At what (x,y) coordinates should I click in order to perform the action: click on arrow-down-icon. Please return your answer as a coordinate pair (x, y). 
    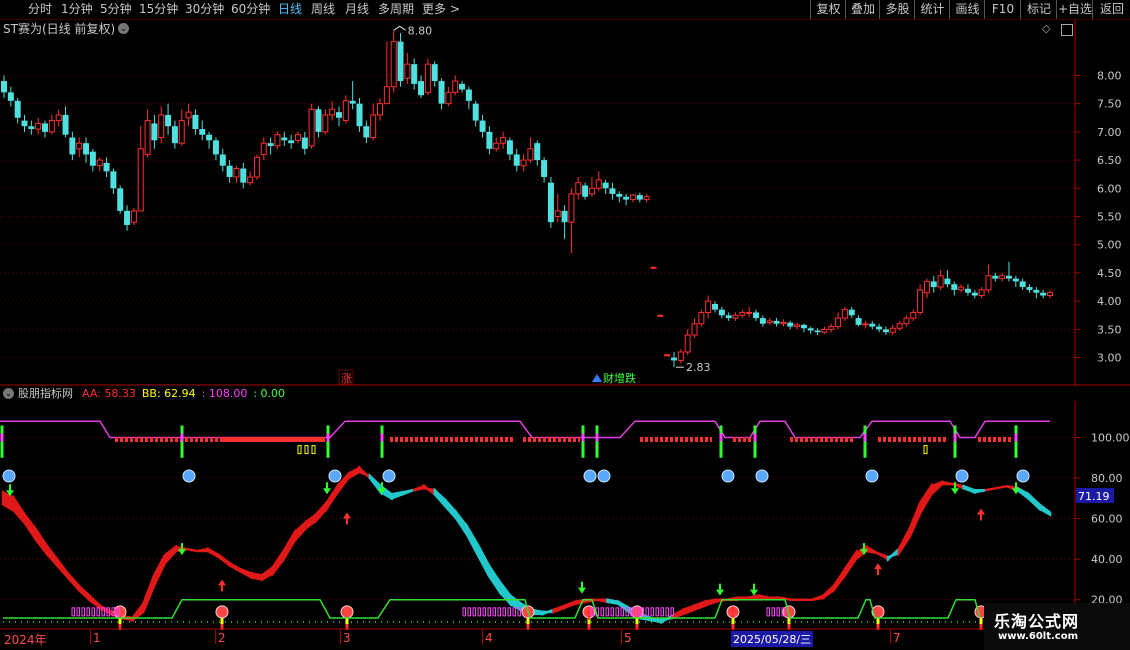
    Looking at the image, I should click on (720, 592).